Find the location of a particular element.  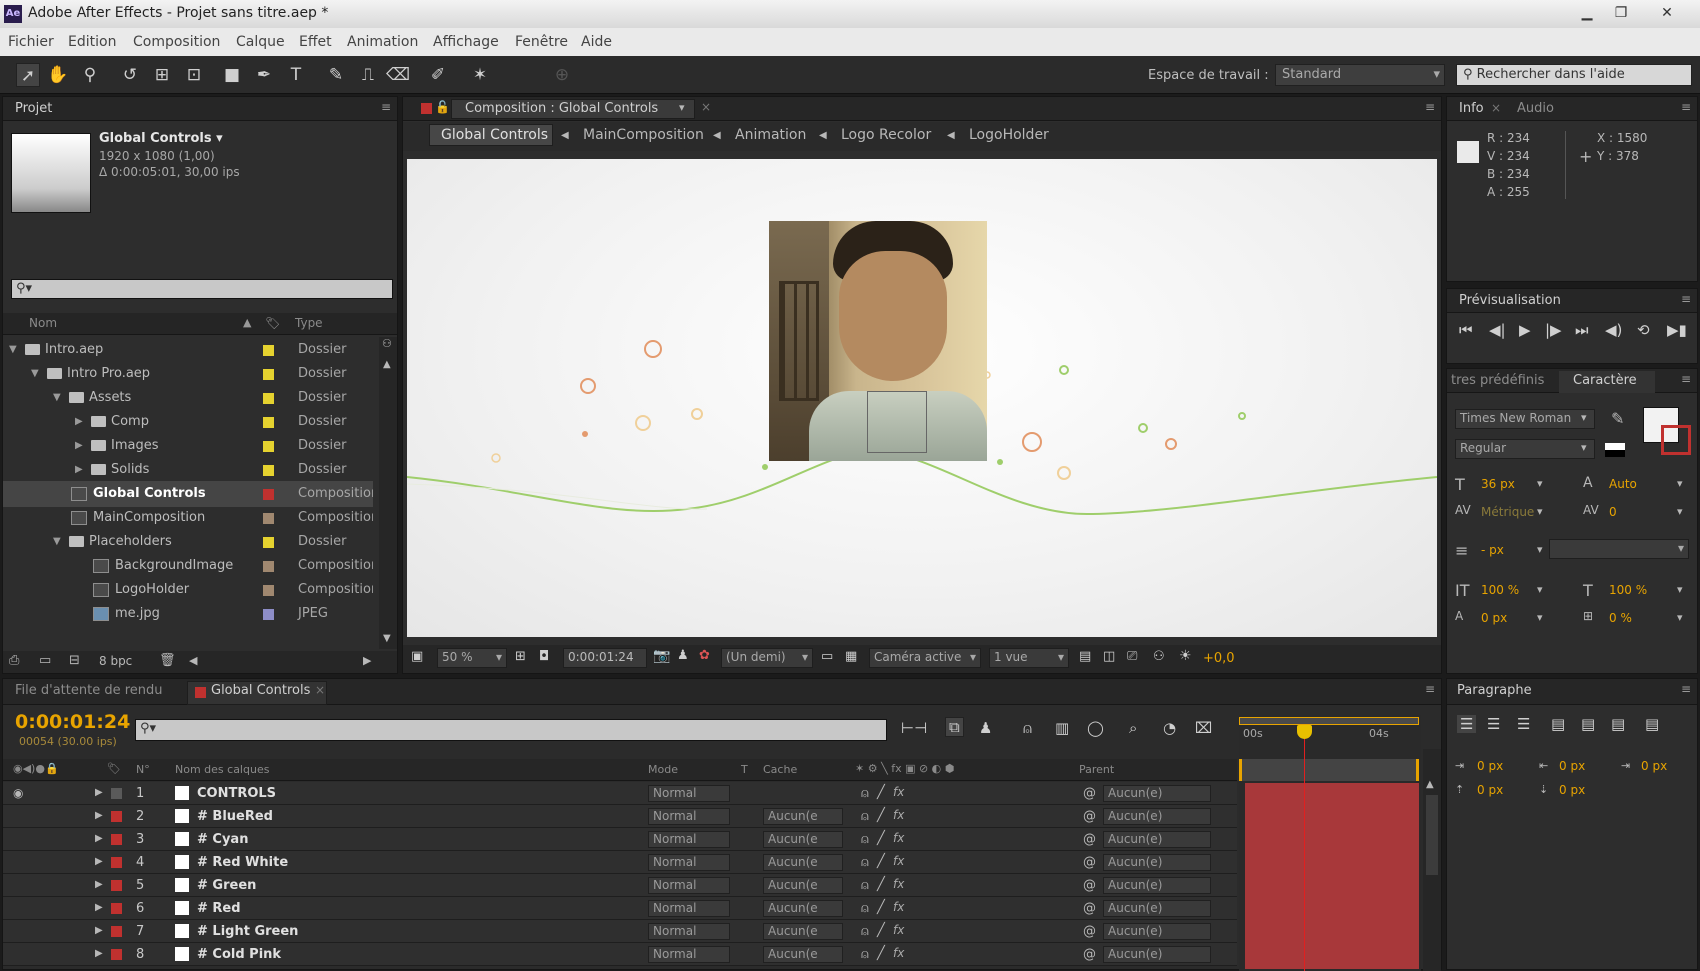

camera-tool-icon: ⊞ is located at coordinates (162, 75).